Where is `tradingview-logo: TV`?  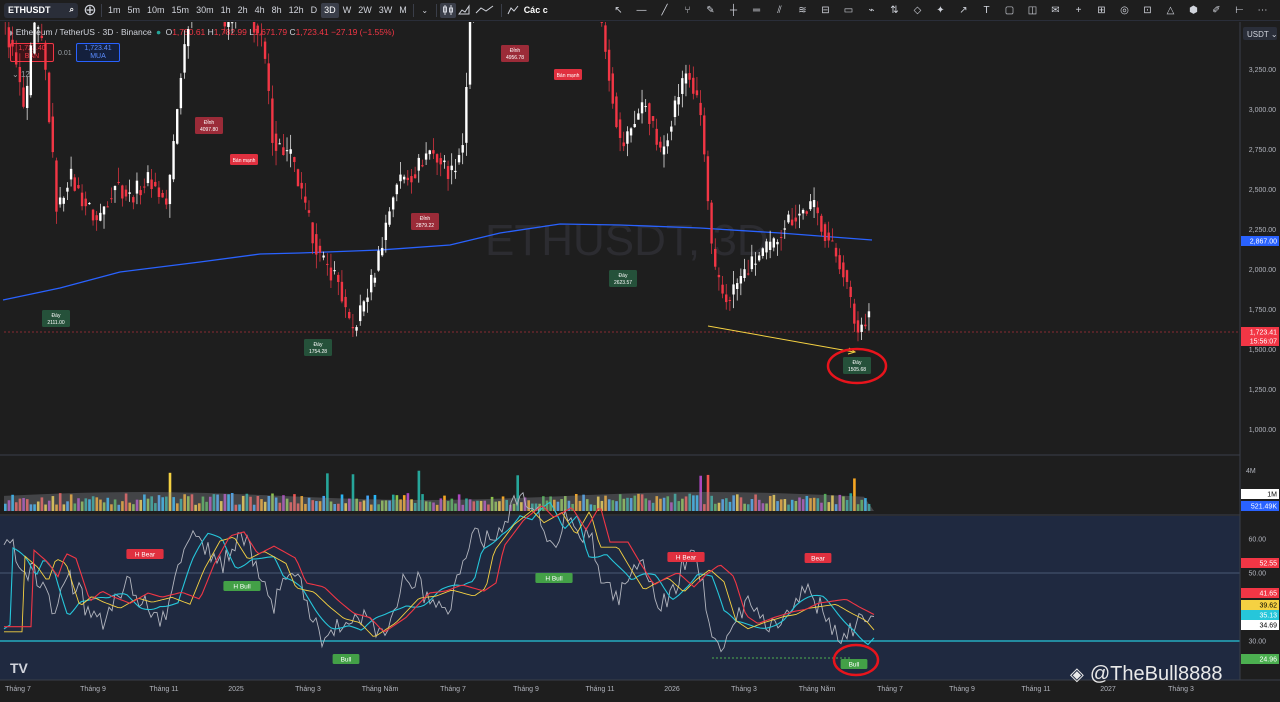
tradingview-logo: TV is located at coordinates (19, 668).